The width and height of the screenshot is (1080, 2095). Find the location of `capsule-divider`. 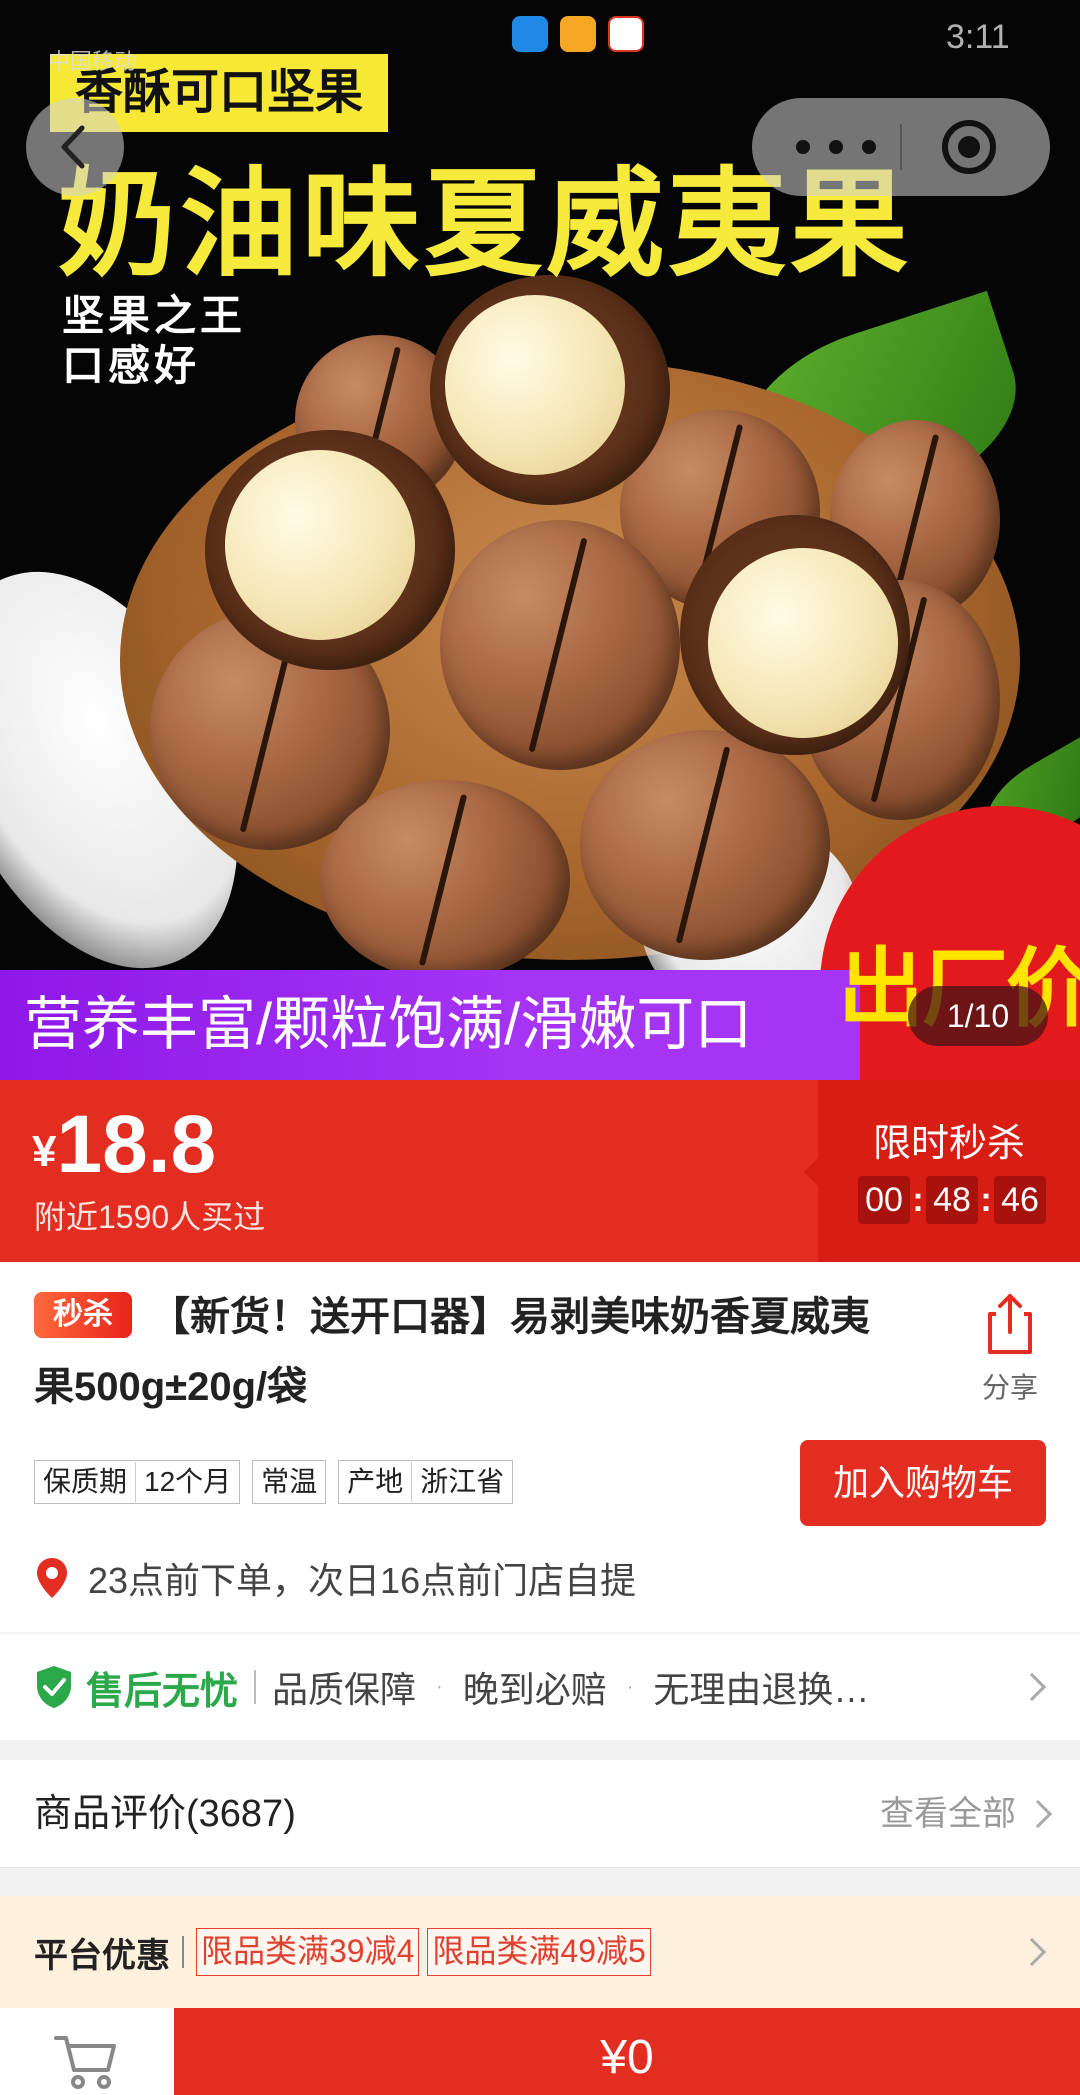

capsule-divider is located at coordinates (901, 147).